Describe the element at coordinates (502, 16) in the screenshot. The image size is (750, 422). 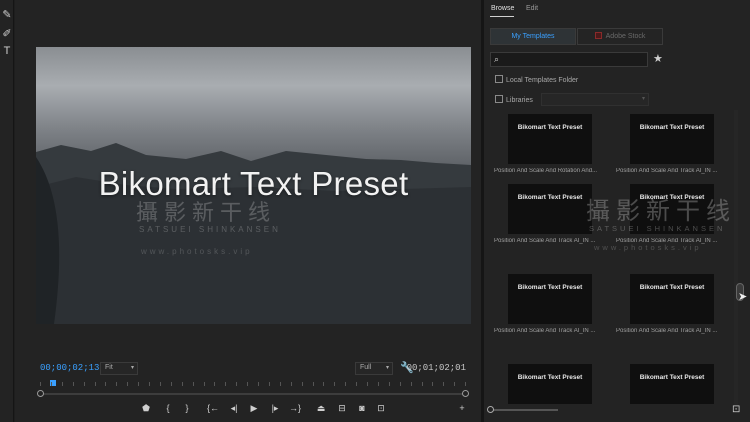
I see `active-tab-indicator` at that location.